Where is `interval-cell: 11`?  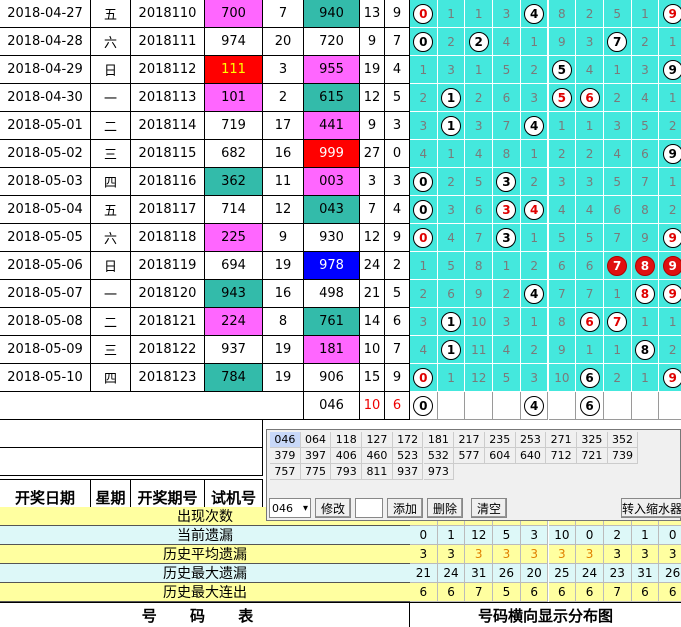
interval-cell: 11 is located at coordinates (283, 182).